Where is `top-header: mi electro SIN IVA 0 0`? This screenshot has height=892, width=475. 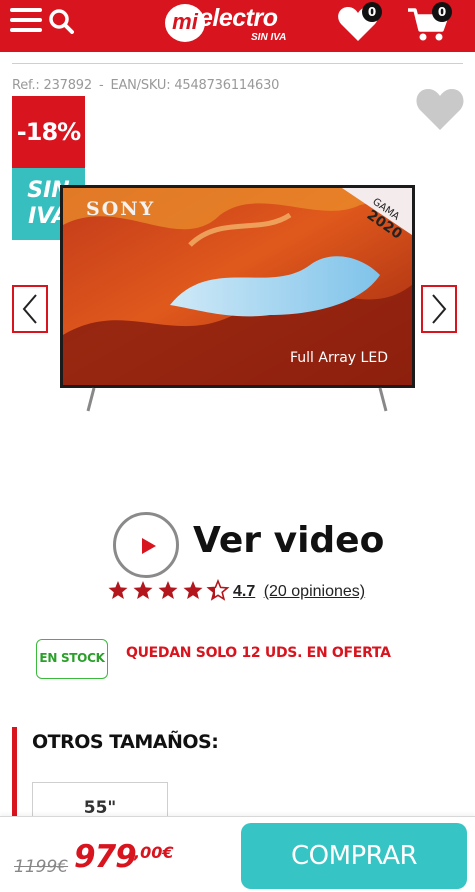 top-header: mi electro SIN IVA 0 0 is located at coordinates (237, 26).